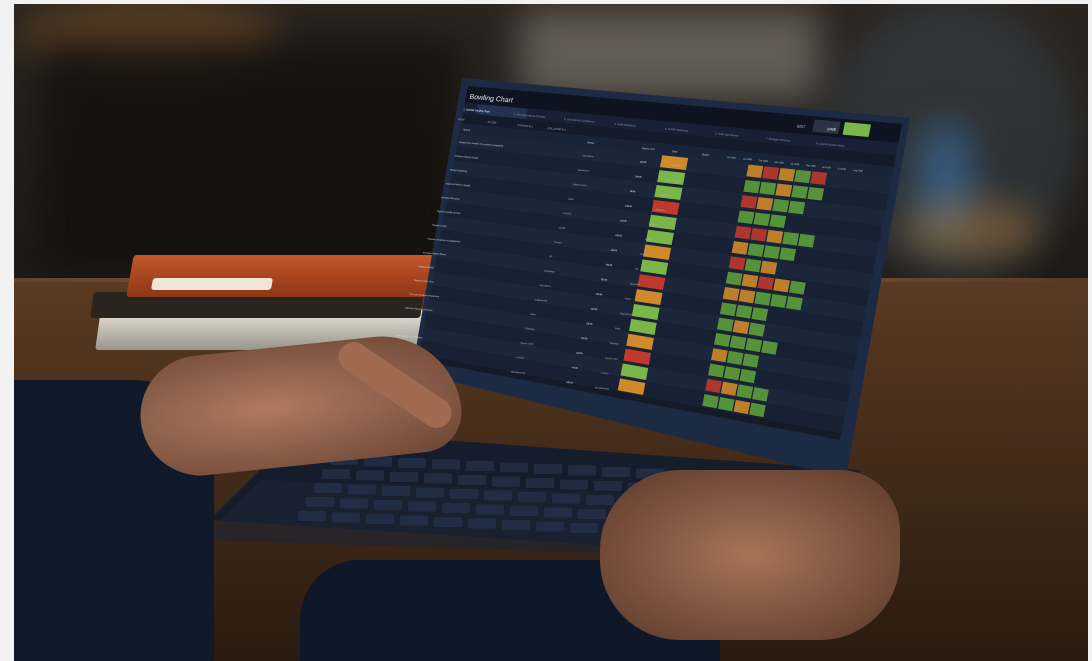 This screenshot has height=661, width=1092. What do you see at coordinates (7, 330) in the screenshot?
I see `frame-left` at bounding box center [7, 330].